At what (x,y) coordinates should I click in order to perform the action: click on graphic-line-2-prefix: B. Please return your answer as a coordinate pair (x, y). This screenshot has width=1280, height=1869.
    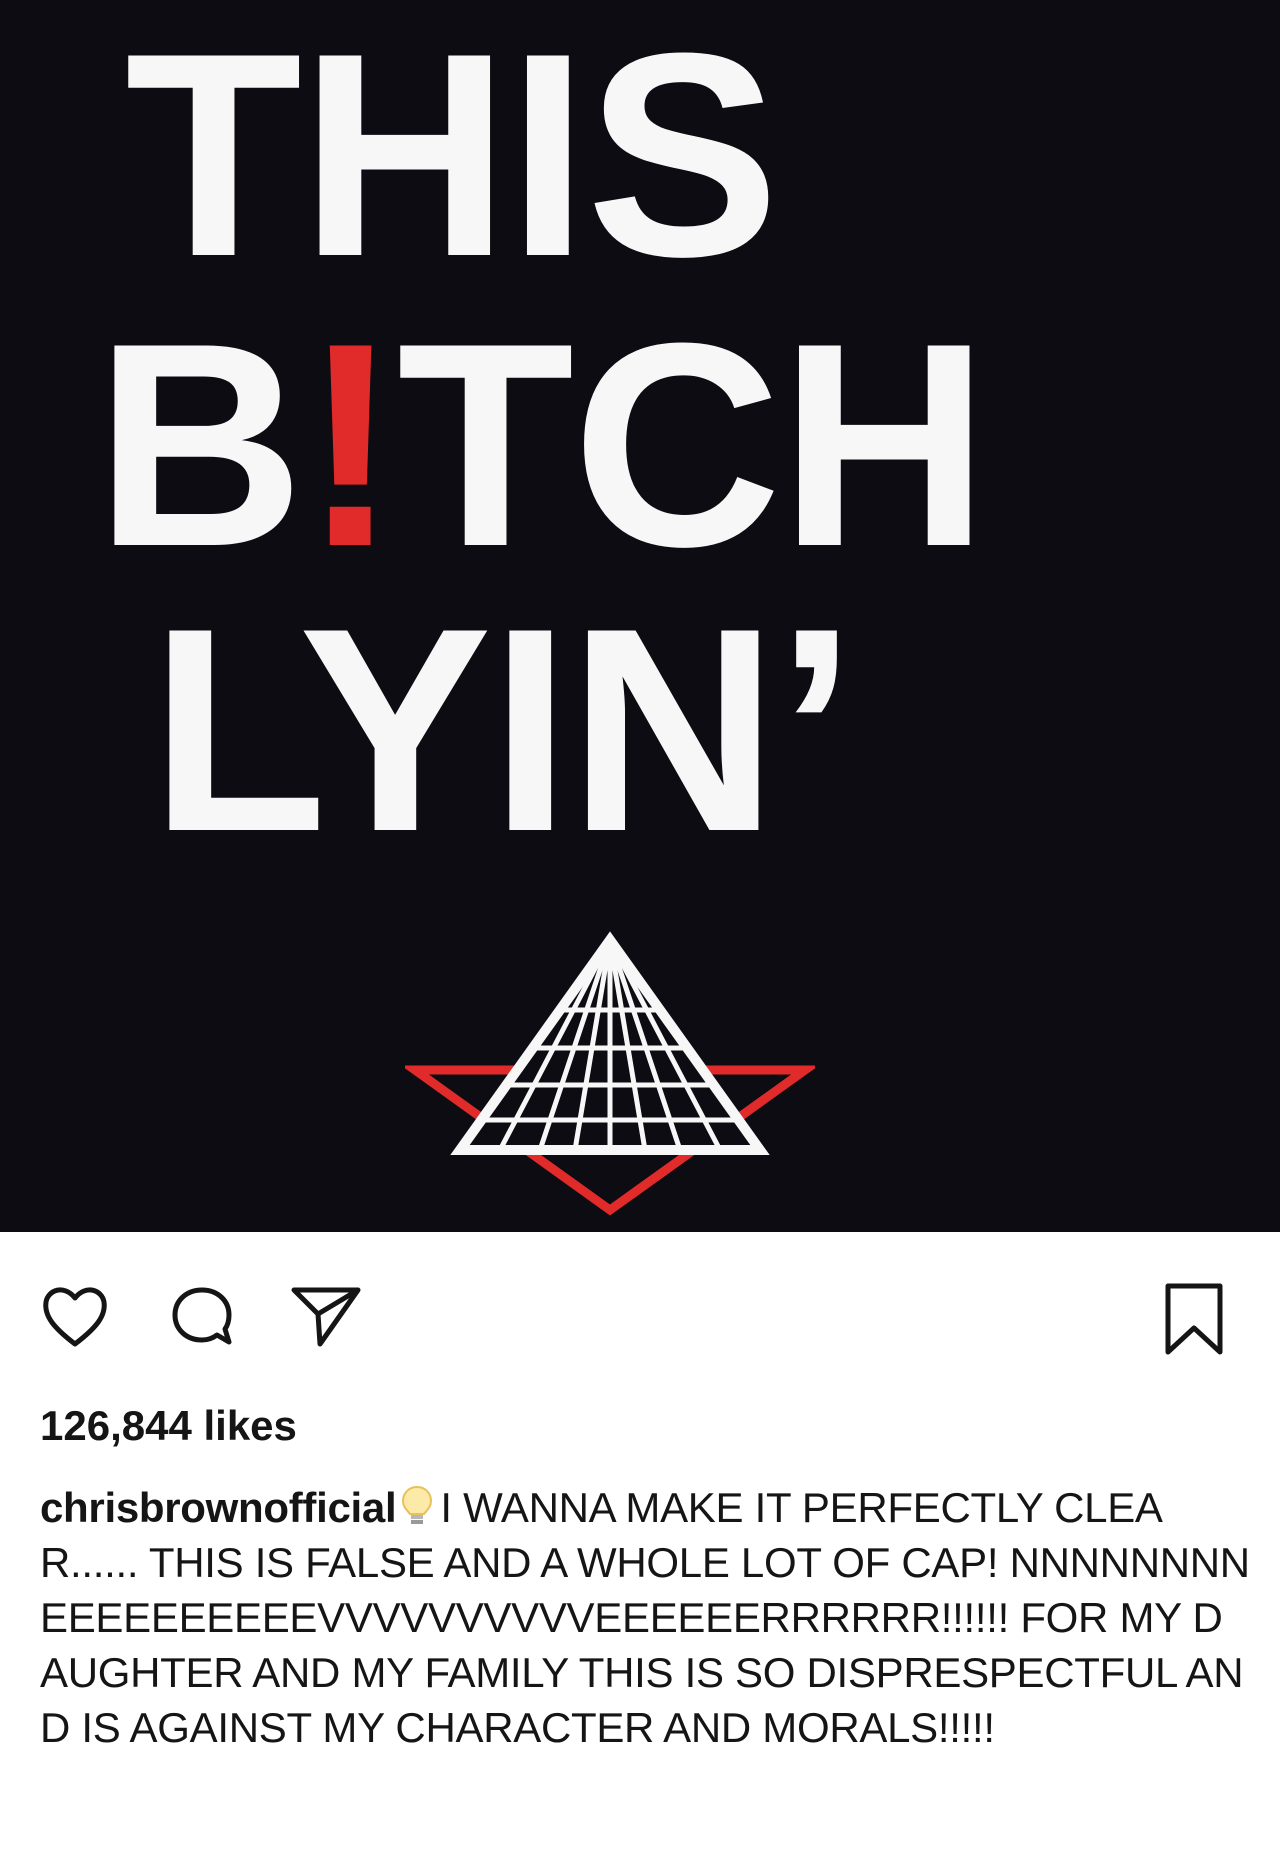
    Looking at the image, I should click on (199, 445).